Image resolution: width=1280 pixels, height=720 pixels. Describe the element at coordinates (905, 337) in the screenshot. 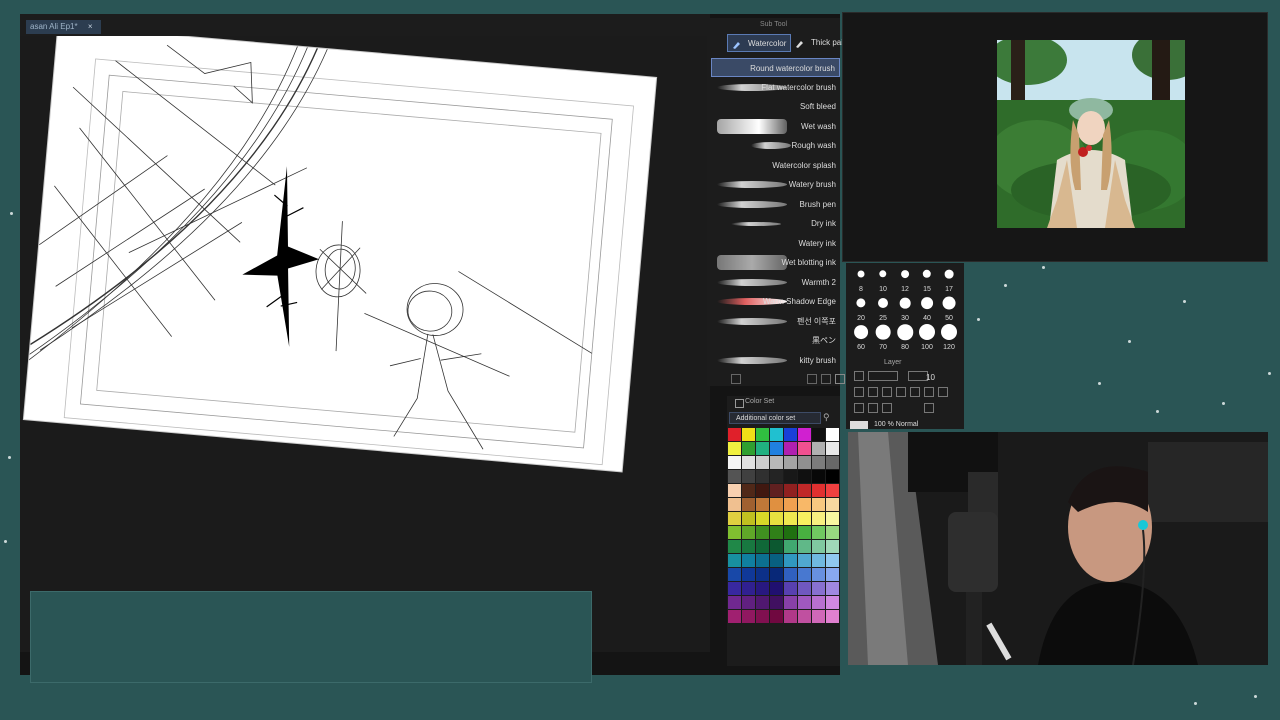

I see `brush-size-option: 80` at that location.